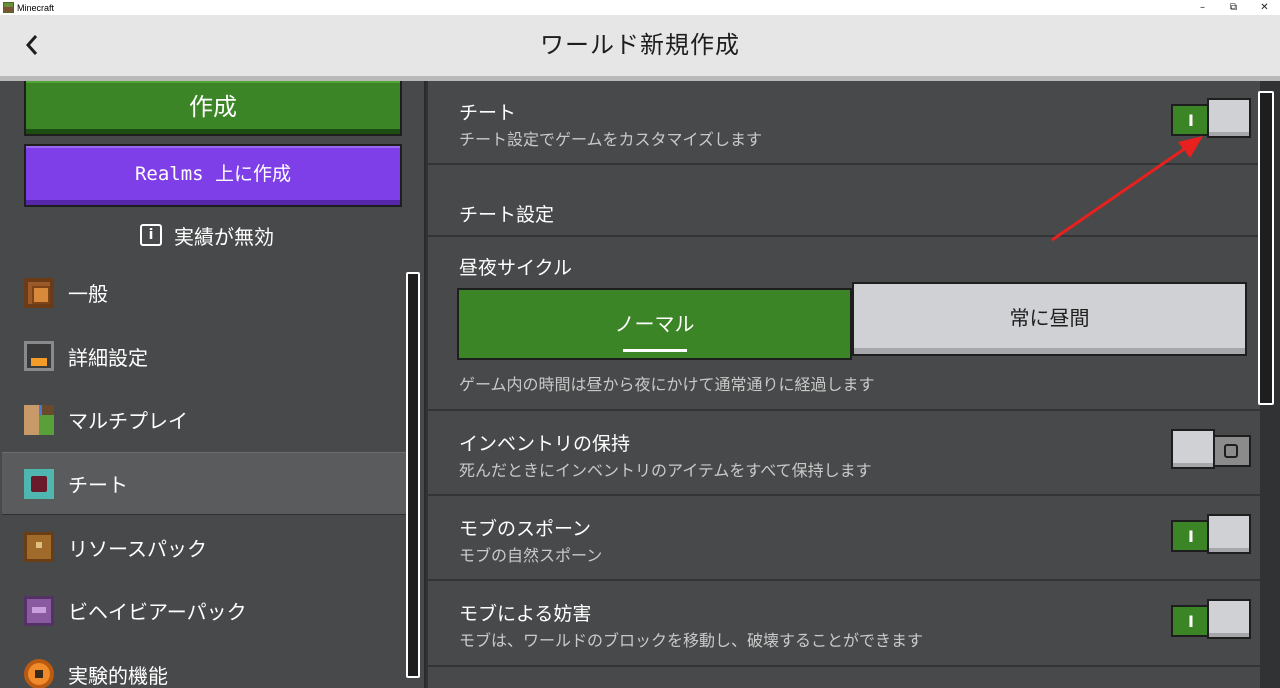 Image resolution: width=1280 pixels, height=688 pixels. I want to click on create-button: 作成, so click(213, 108).